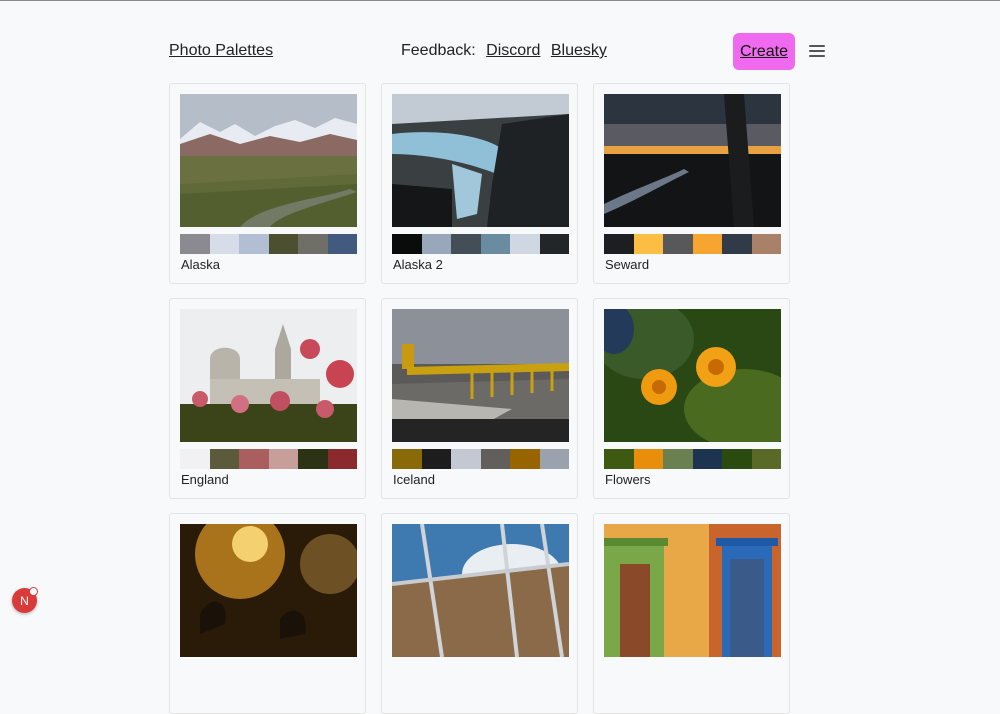  I want to click on card-title: Iceland, so click(414, 479).